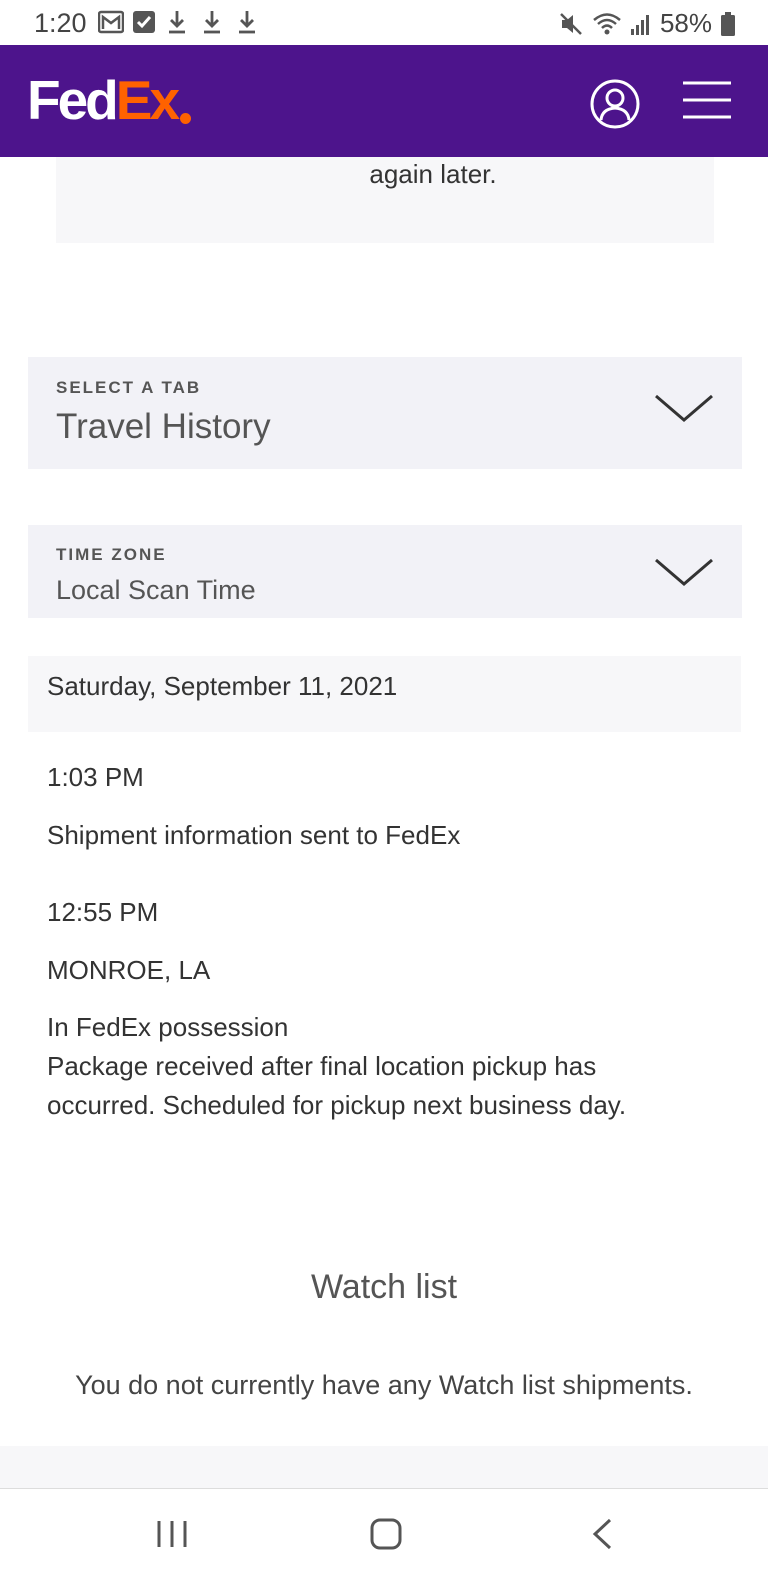 The image size is (768, 1579). Describe the element at coordinates (103, 912) in the screenshot. I see `event-time: 12:55 PM` at that location.